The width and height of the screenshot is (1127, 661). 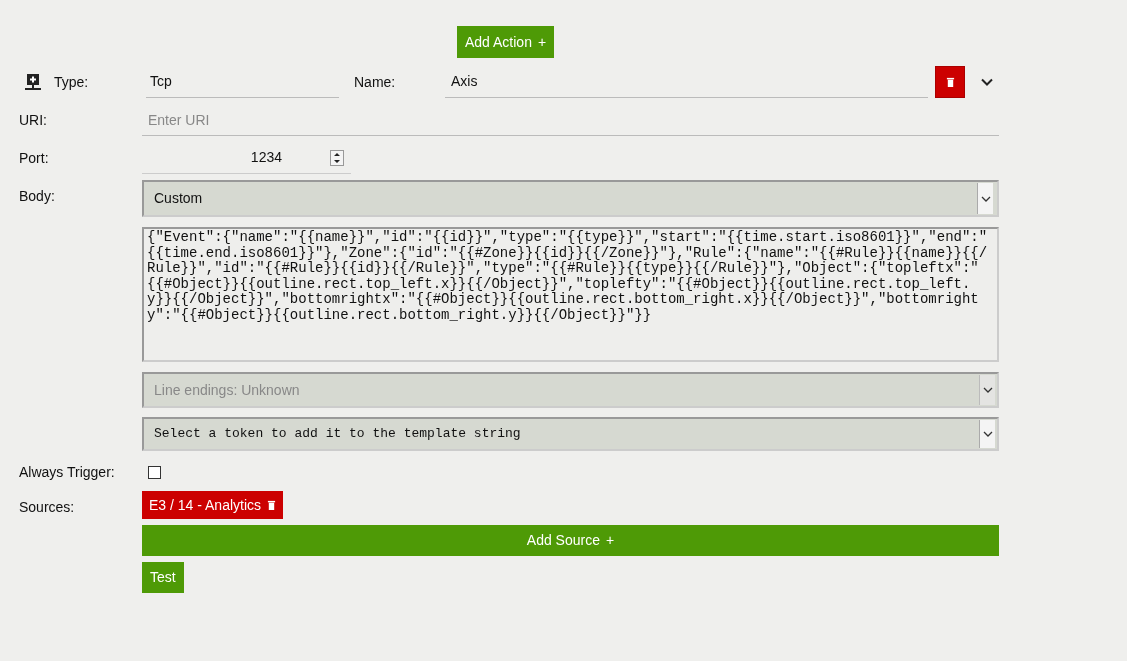 I want to click on port-label: Port:, so click(x=34, y=158).